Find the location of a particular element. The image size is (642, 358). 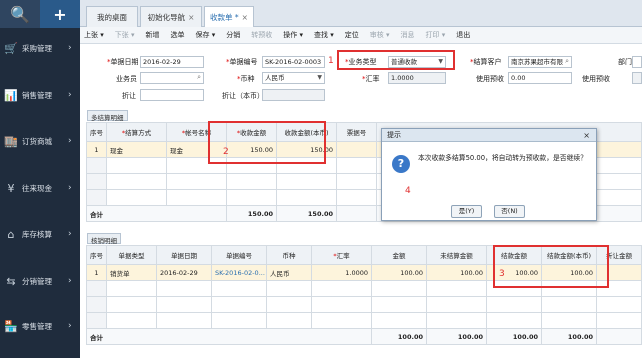

sidebar-item-retail: 🏪 零售管理 › is located at coordinates (40, 326).